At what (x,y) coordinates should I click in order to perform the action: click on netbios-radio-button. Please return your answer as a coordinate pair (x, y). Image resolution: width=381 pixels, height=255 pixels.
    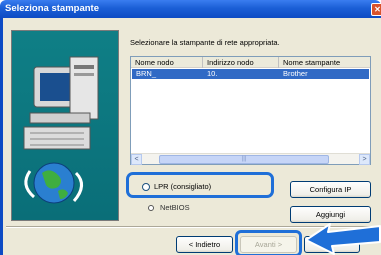
    Looking at the image, I should click on (151, 207).